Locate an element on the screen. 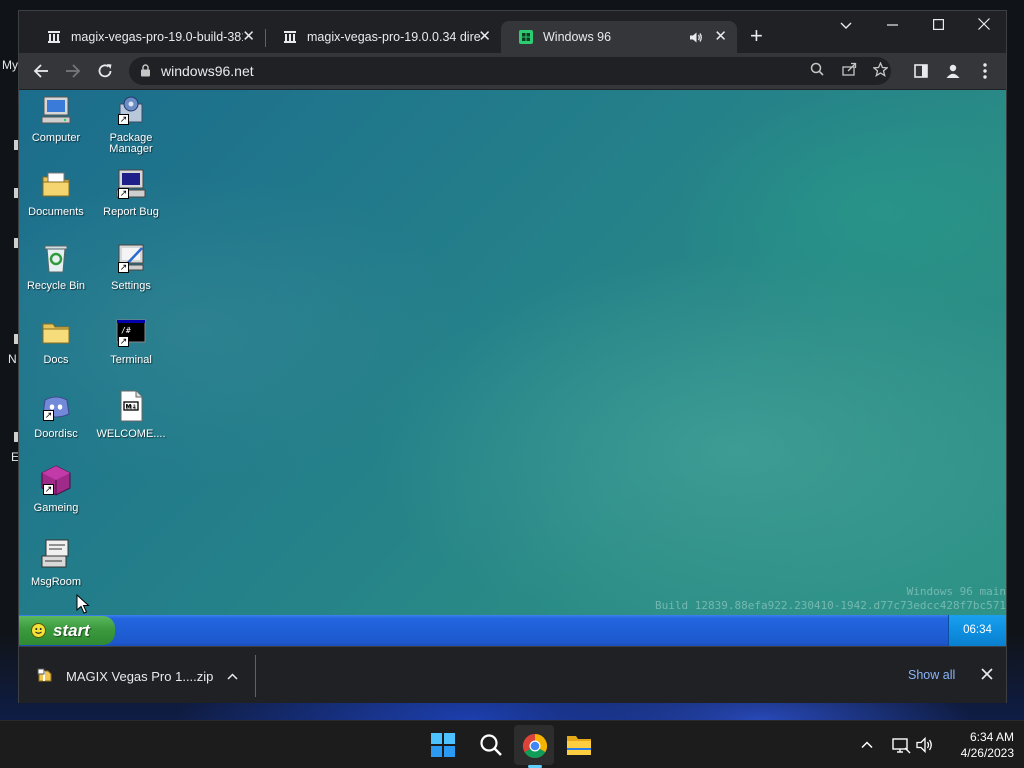 The height and width of the screenshot is (768, 1024). reload-icon is located at coordinates (105, 71).